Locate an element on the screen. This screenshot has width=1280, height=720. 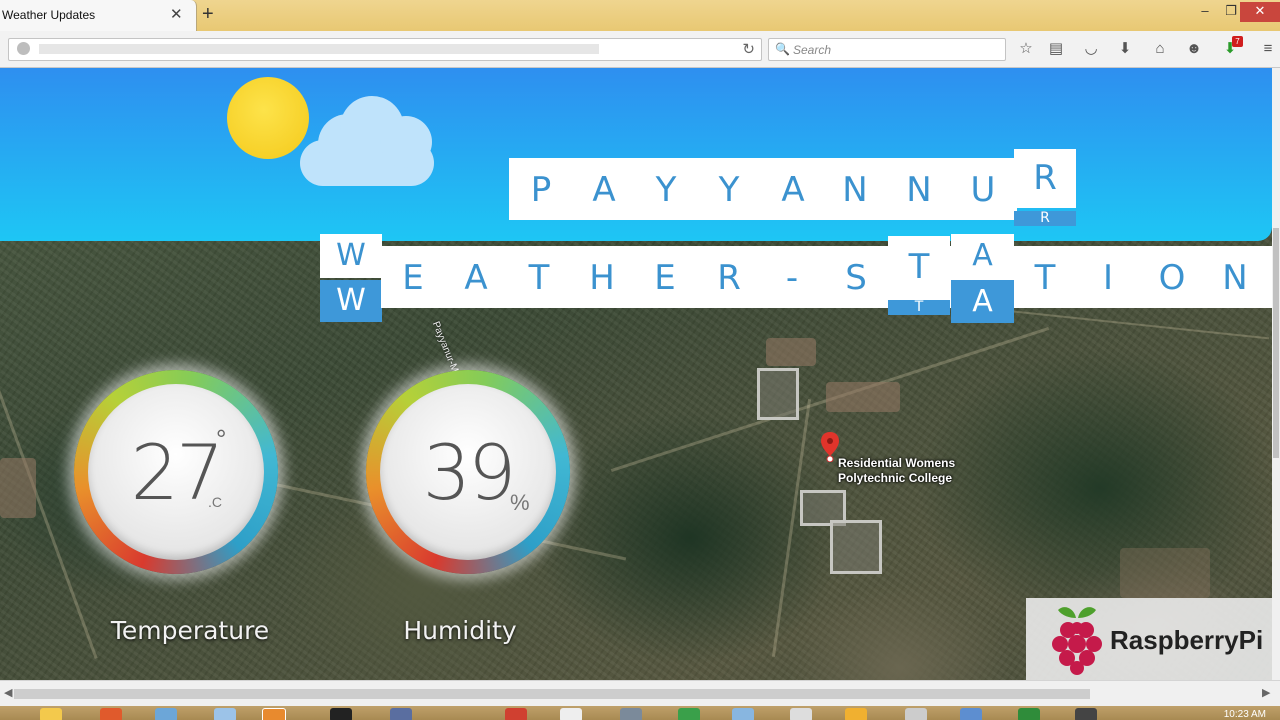
close-tab-icon: ✕ is located at coordinates (176, 14).